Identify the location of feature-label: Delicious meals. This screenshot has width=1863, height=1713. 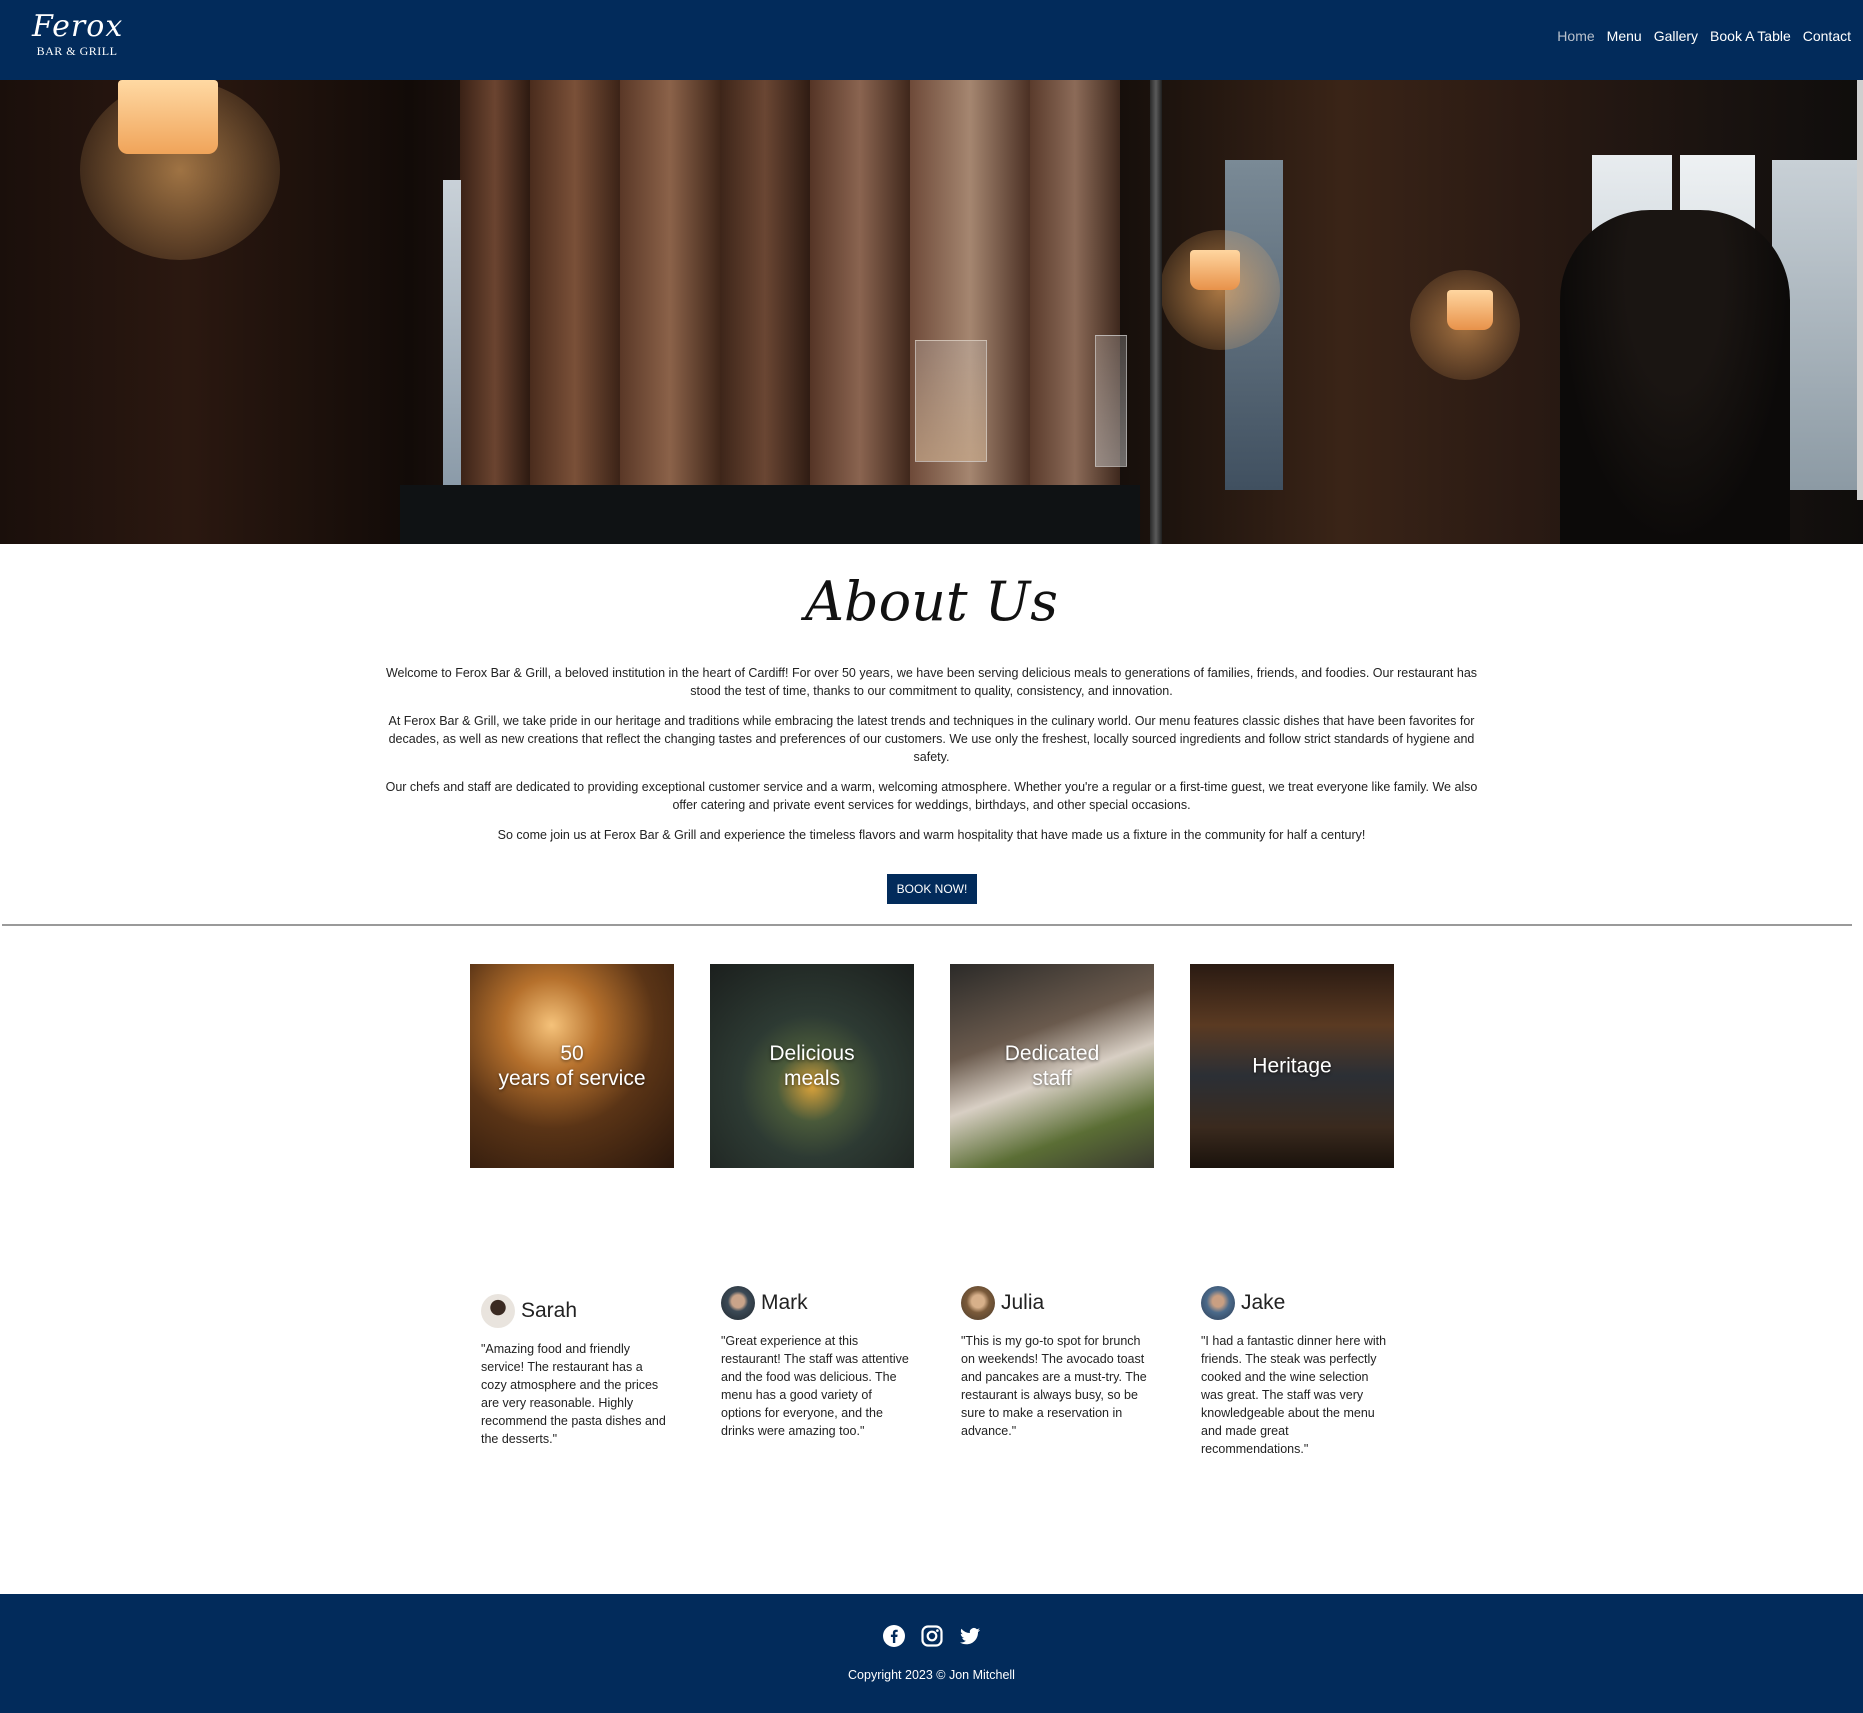
(812, 1066).